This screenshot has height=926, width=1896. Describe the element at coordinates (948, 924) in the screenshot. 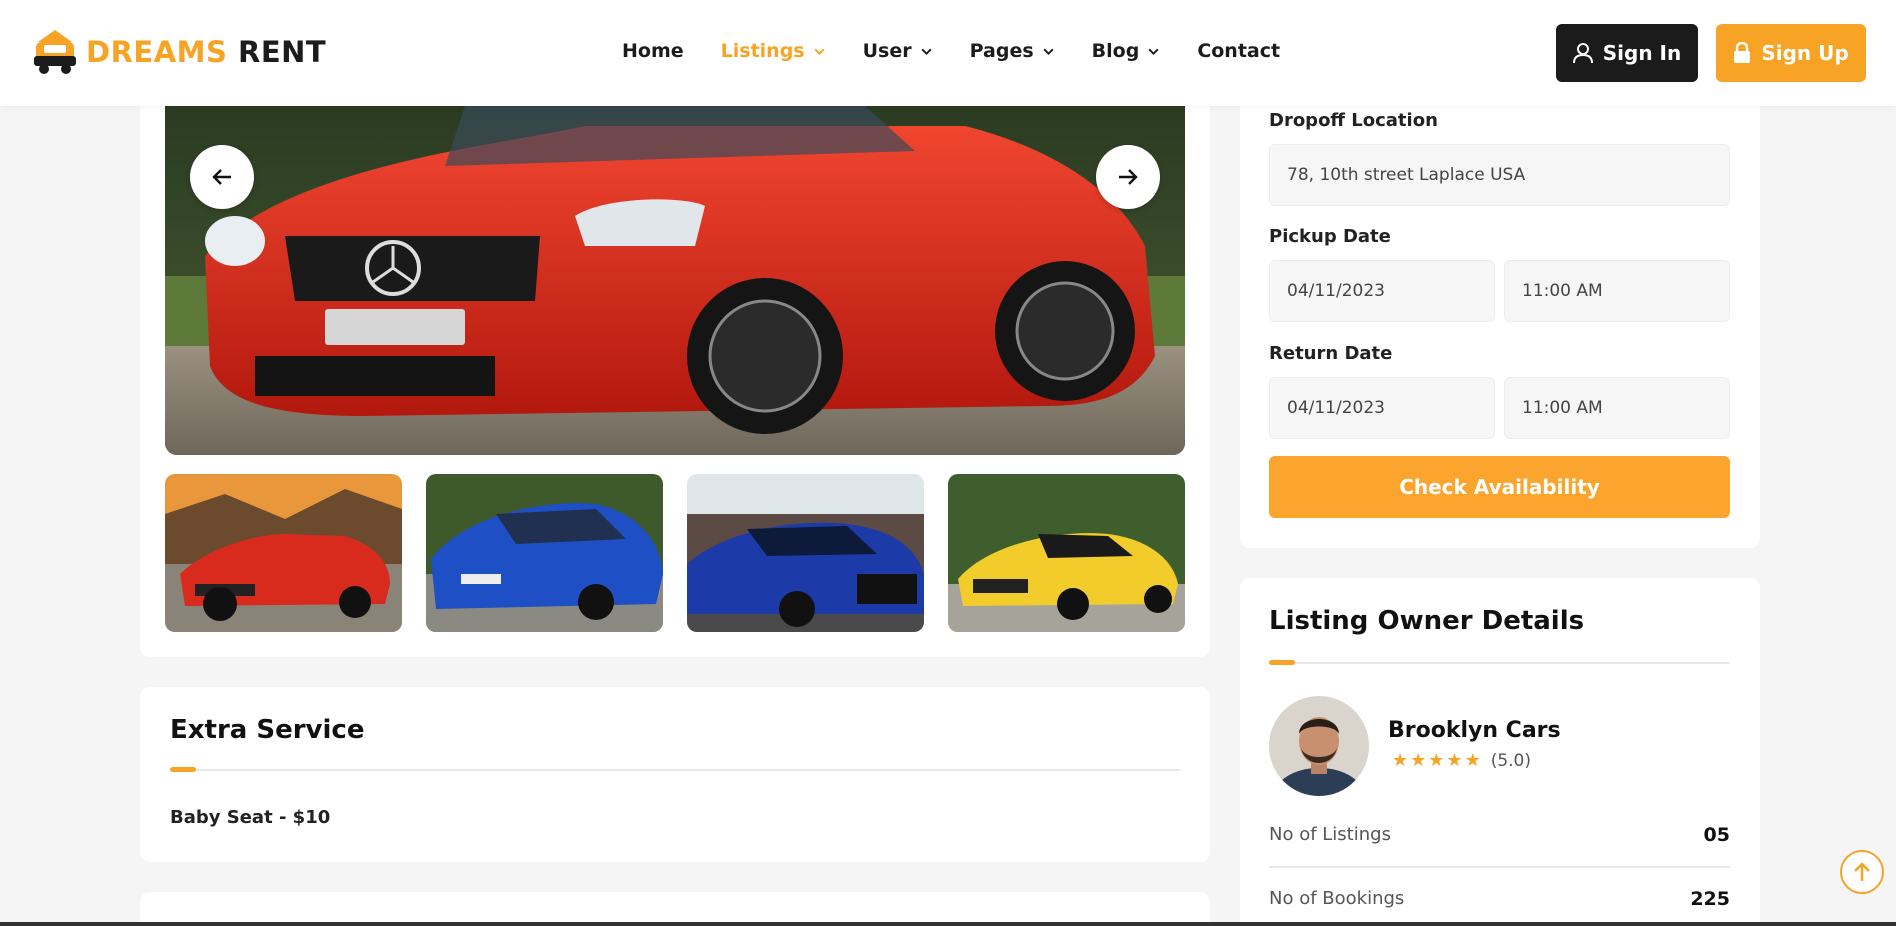

I see `page-bottom-bar` at that location.